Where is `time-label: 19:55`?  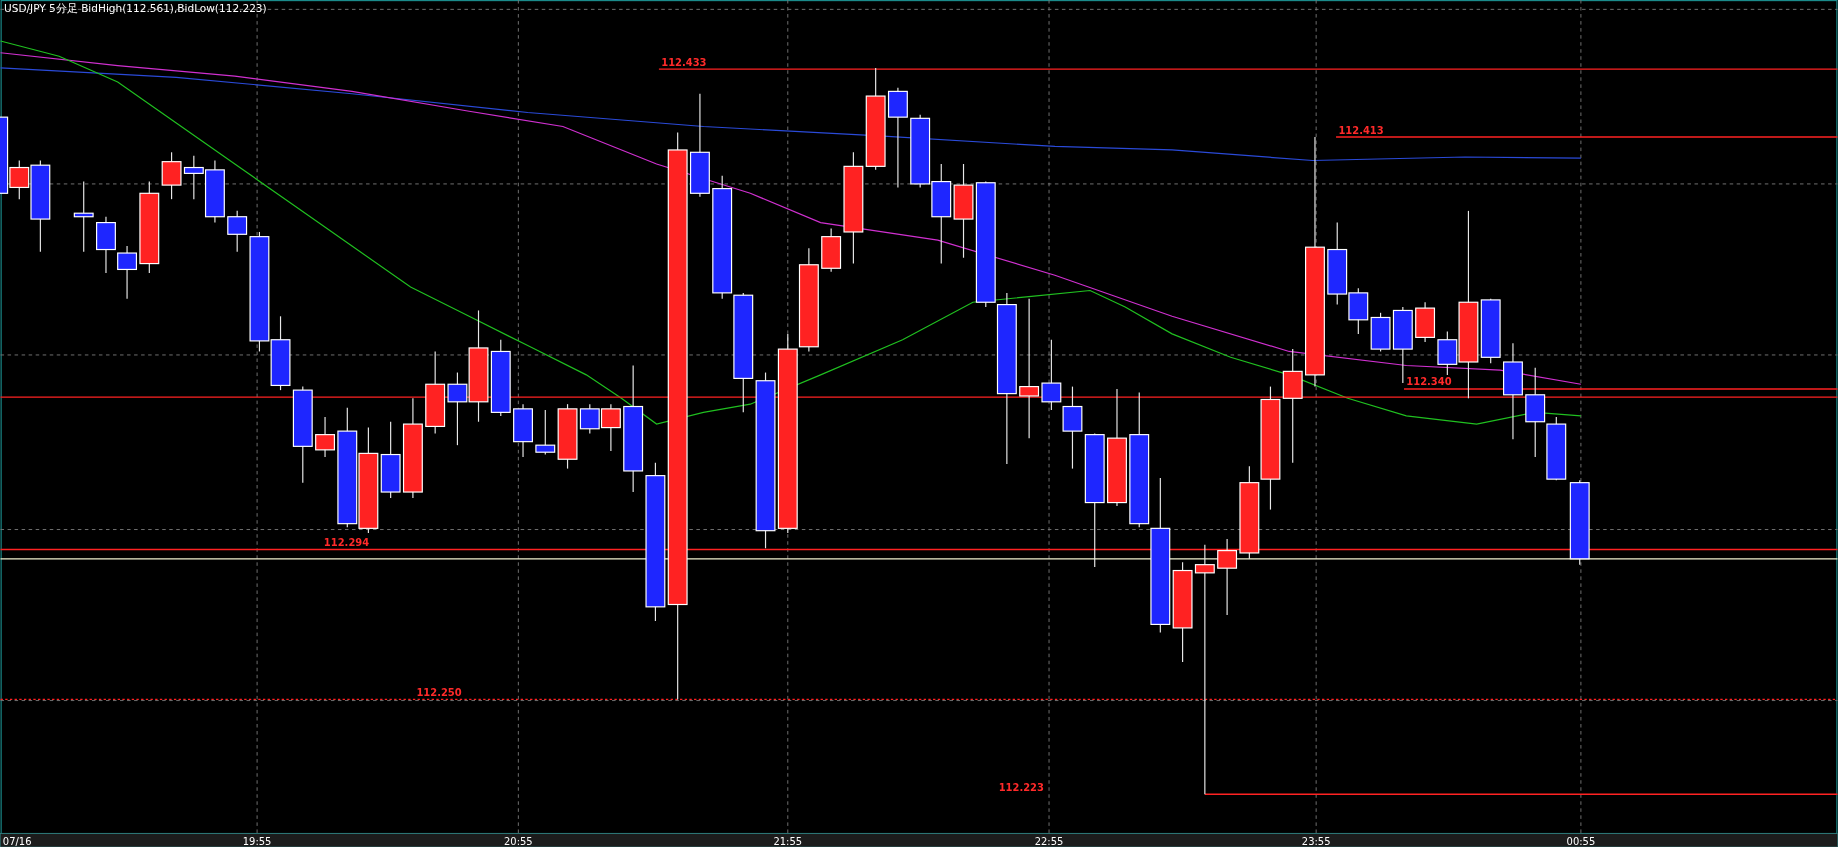 time-label: 19:55 is located at coordinates (257, 841).